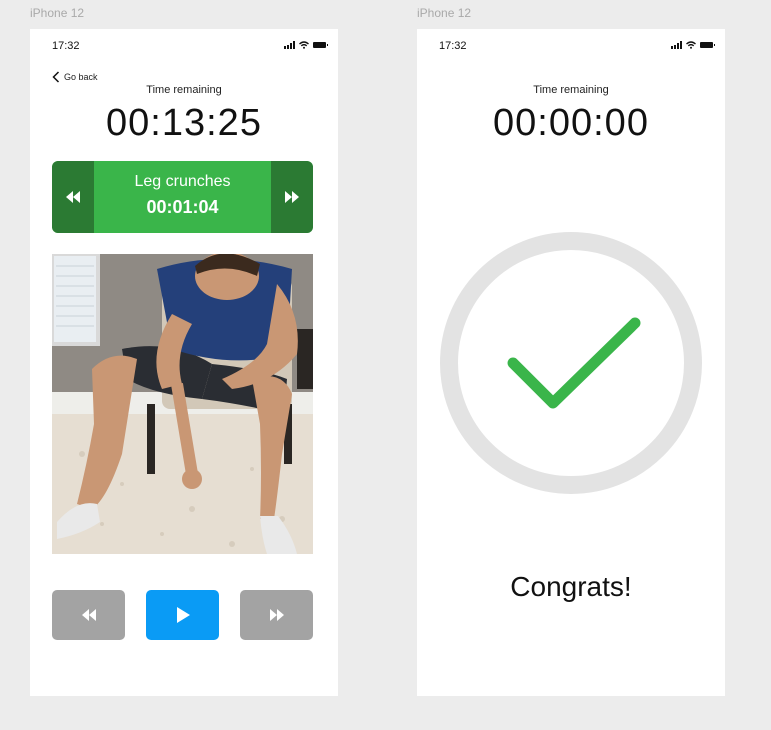  I want to click on progress-ring, so click(571, 363).